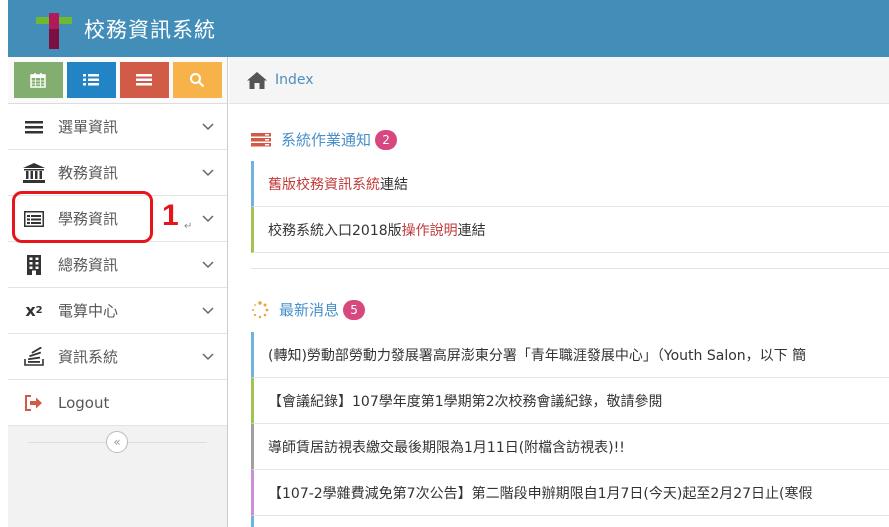  I want to click on manual-link: 操作說明, so click(430, 230).